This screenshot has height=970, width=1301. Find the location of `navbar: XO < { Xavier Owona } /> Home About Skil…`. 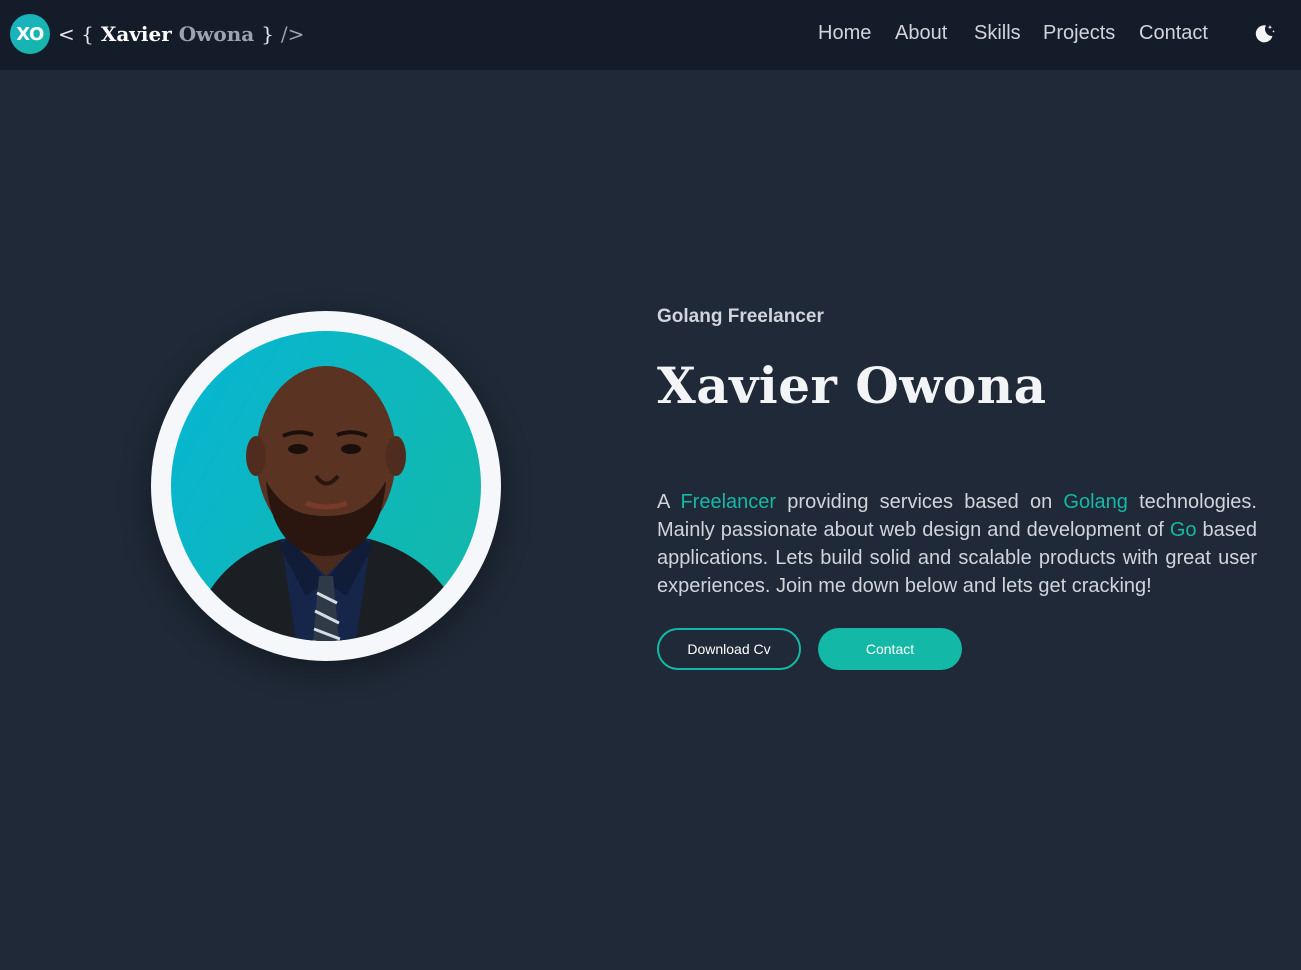

navbar: XO < { Xavier Owona } /> Home About Skil… is located at coordinates (650, 35).